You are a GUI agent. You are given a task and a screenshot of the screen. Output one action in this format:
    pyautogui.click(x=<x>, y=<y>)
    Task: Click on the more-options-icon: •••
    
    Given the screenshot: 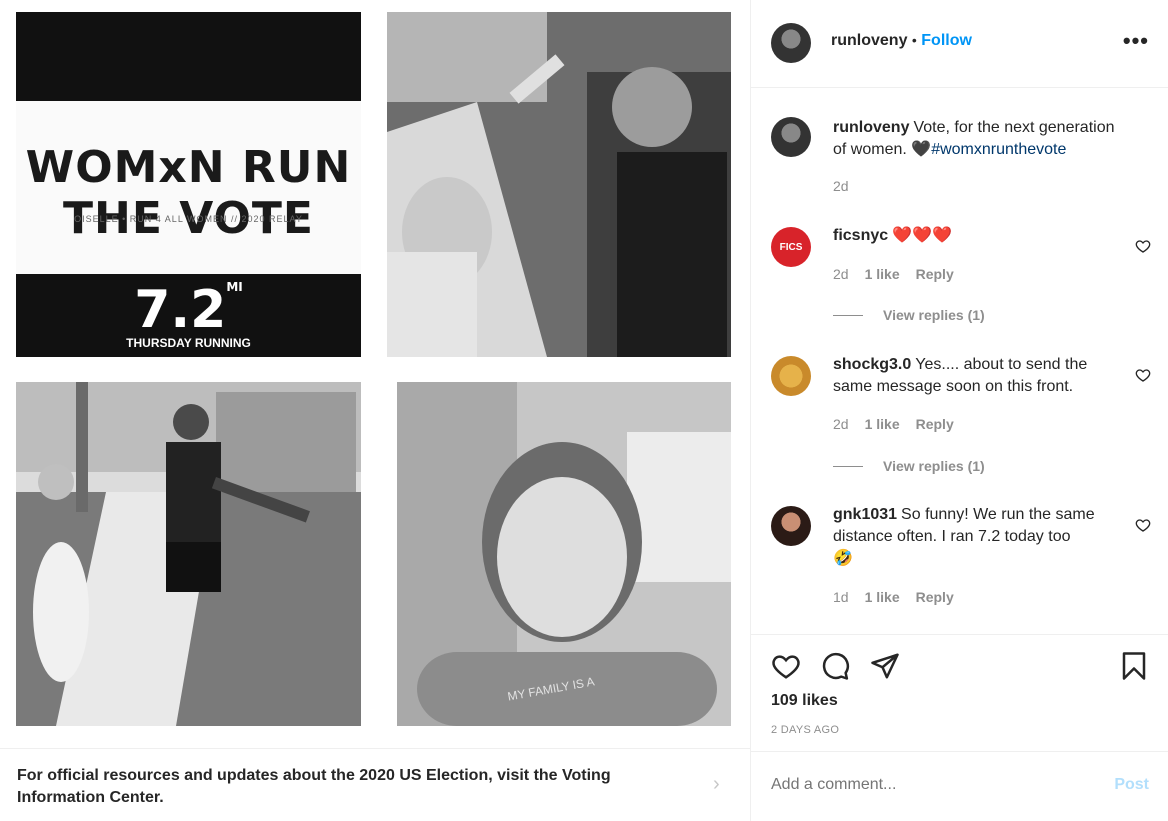 What is the action you would take?
    pyautogui.click(x=1136, y=41)
    